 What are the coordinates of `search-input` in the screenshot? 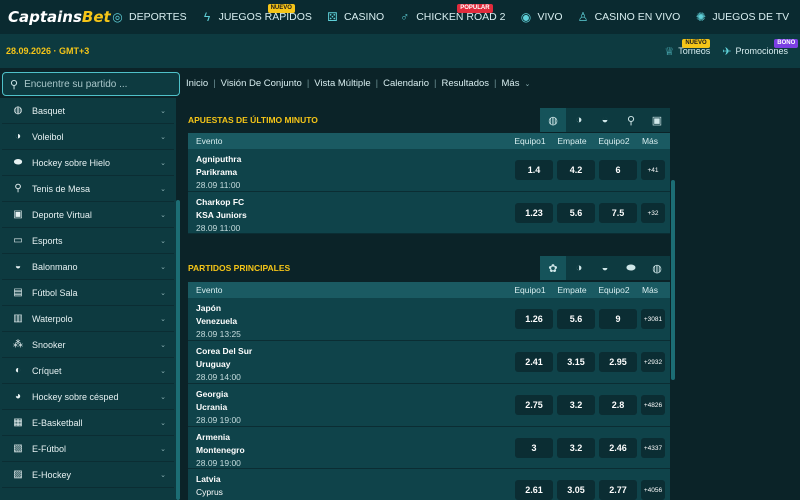 It's located at (99, 84).